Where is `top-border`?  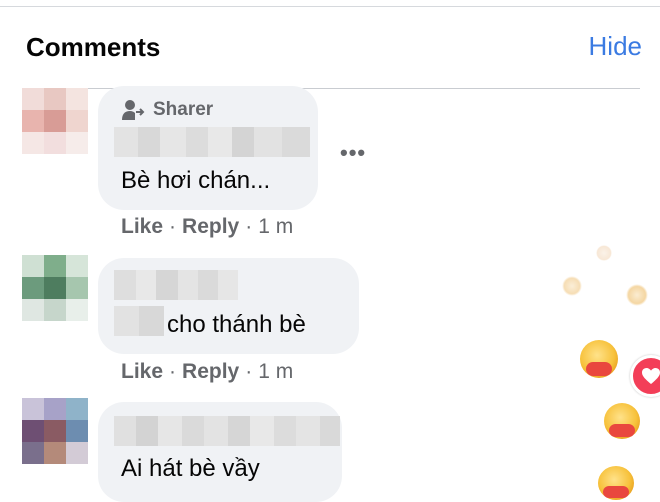
top-border is located at coordinates (330, 6).